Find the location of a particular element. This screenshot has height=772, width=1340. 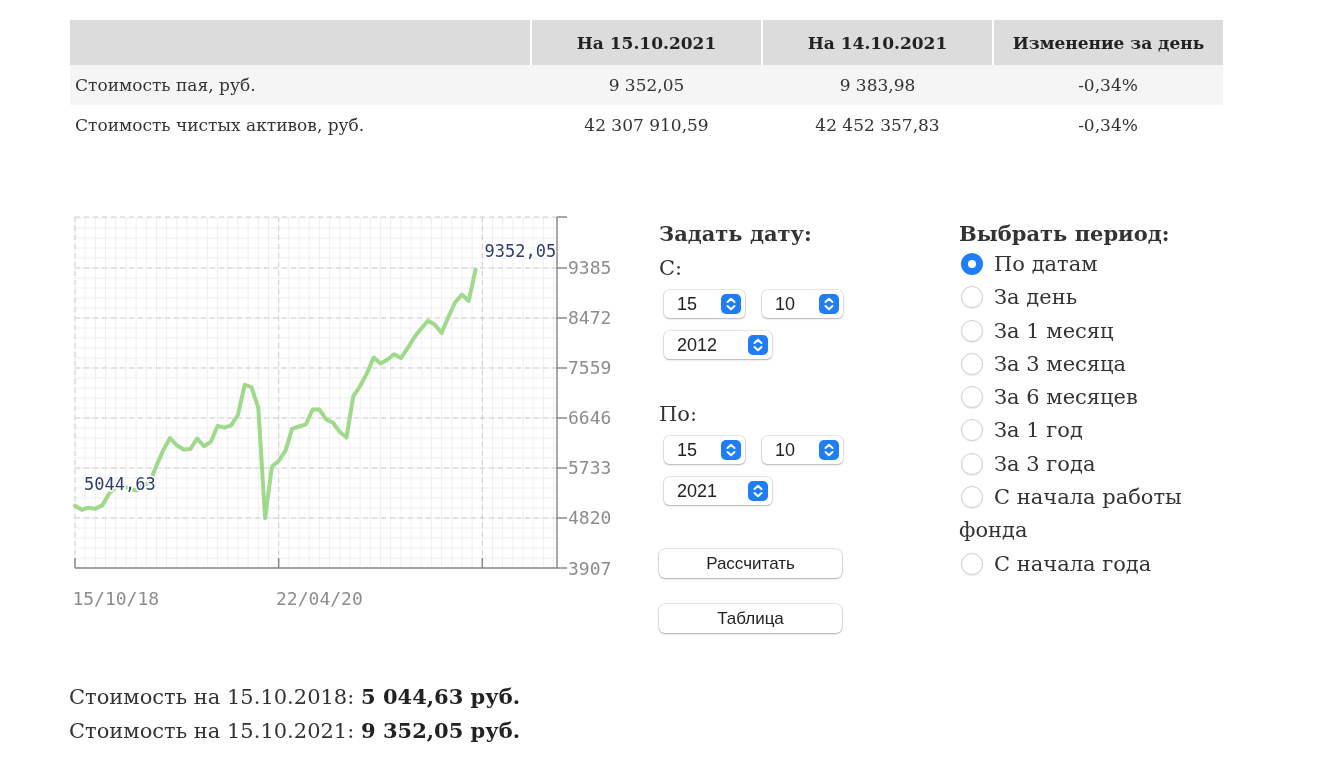

table-cell: 9 352,05 is located at coordinates (646, 85).